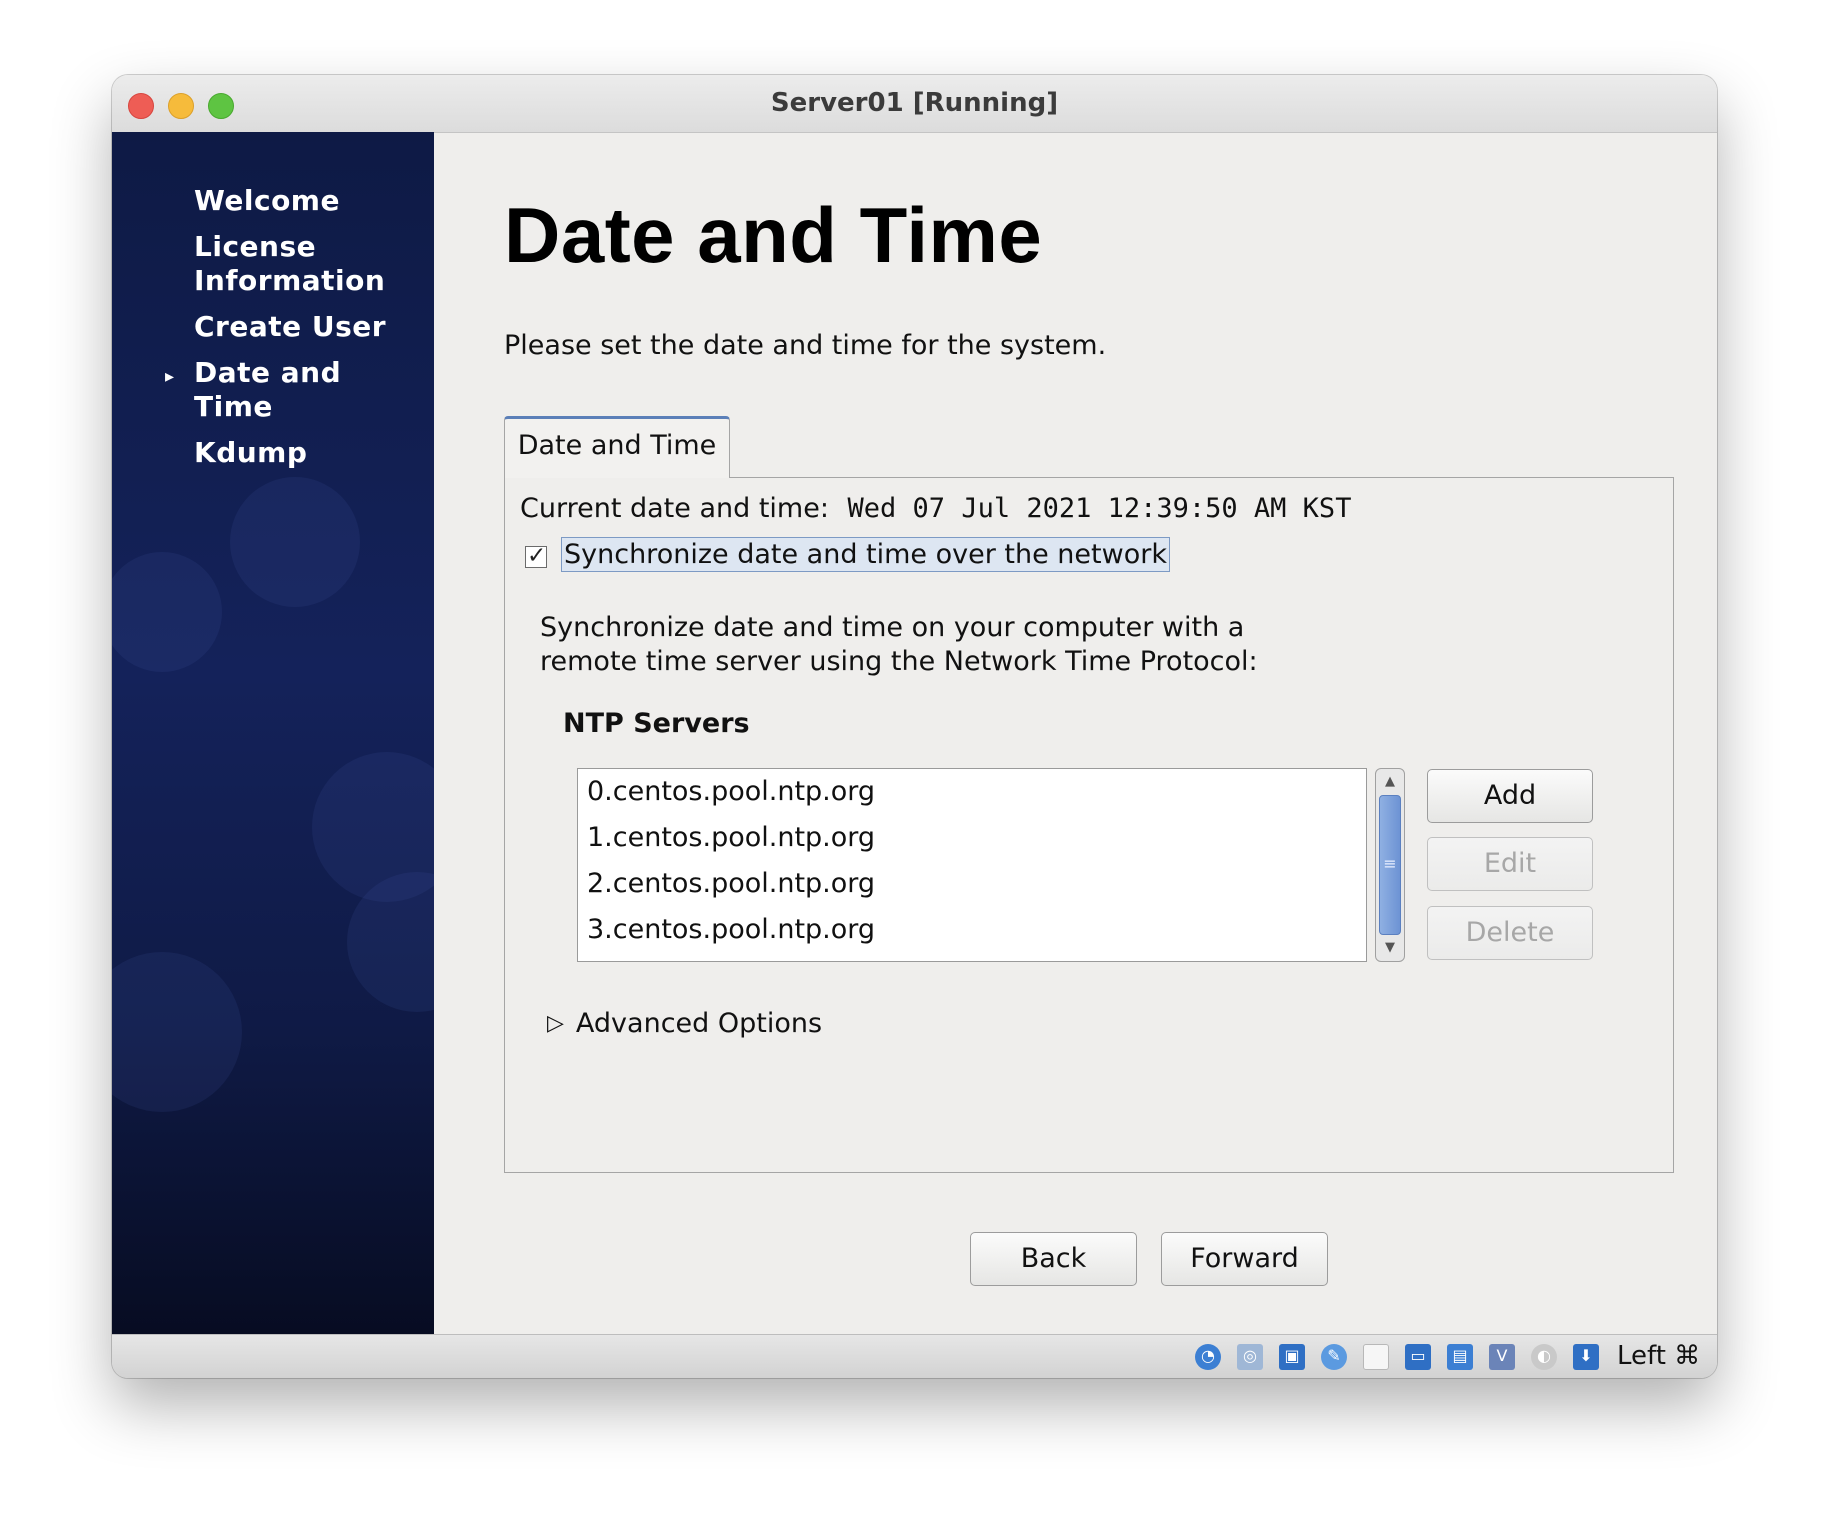  What do you see at coordinates (1510, 796) in the screenshot?
I see `add-server-button: Add` at bounding box center [1510, 796].